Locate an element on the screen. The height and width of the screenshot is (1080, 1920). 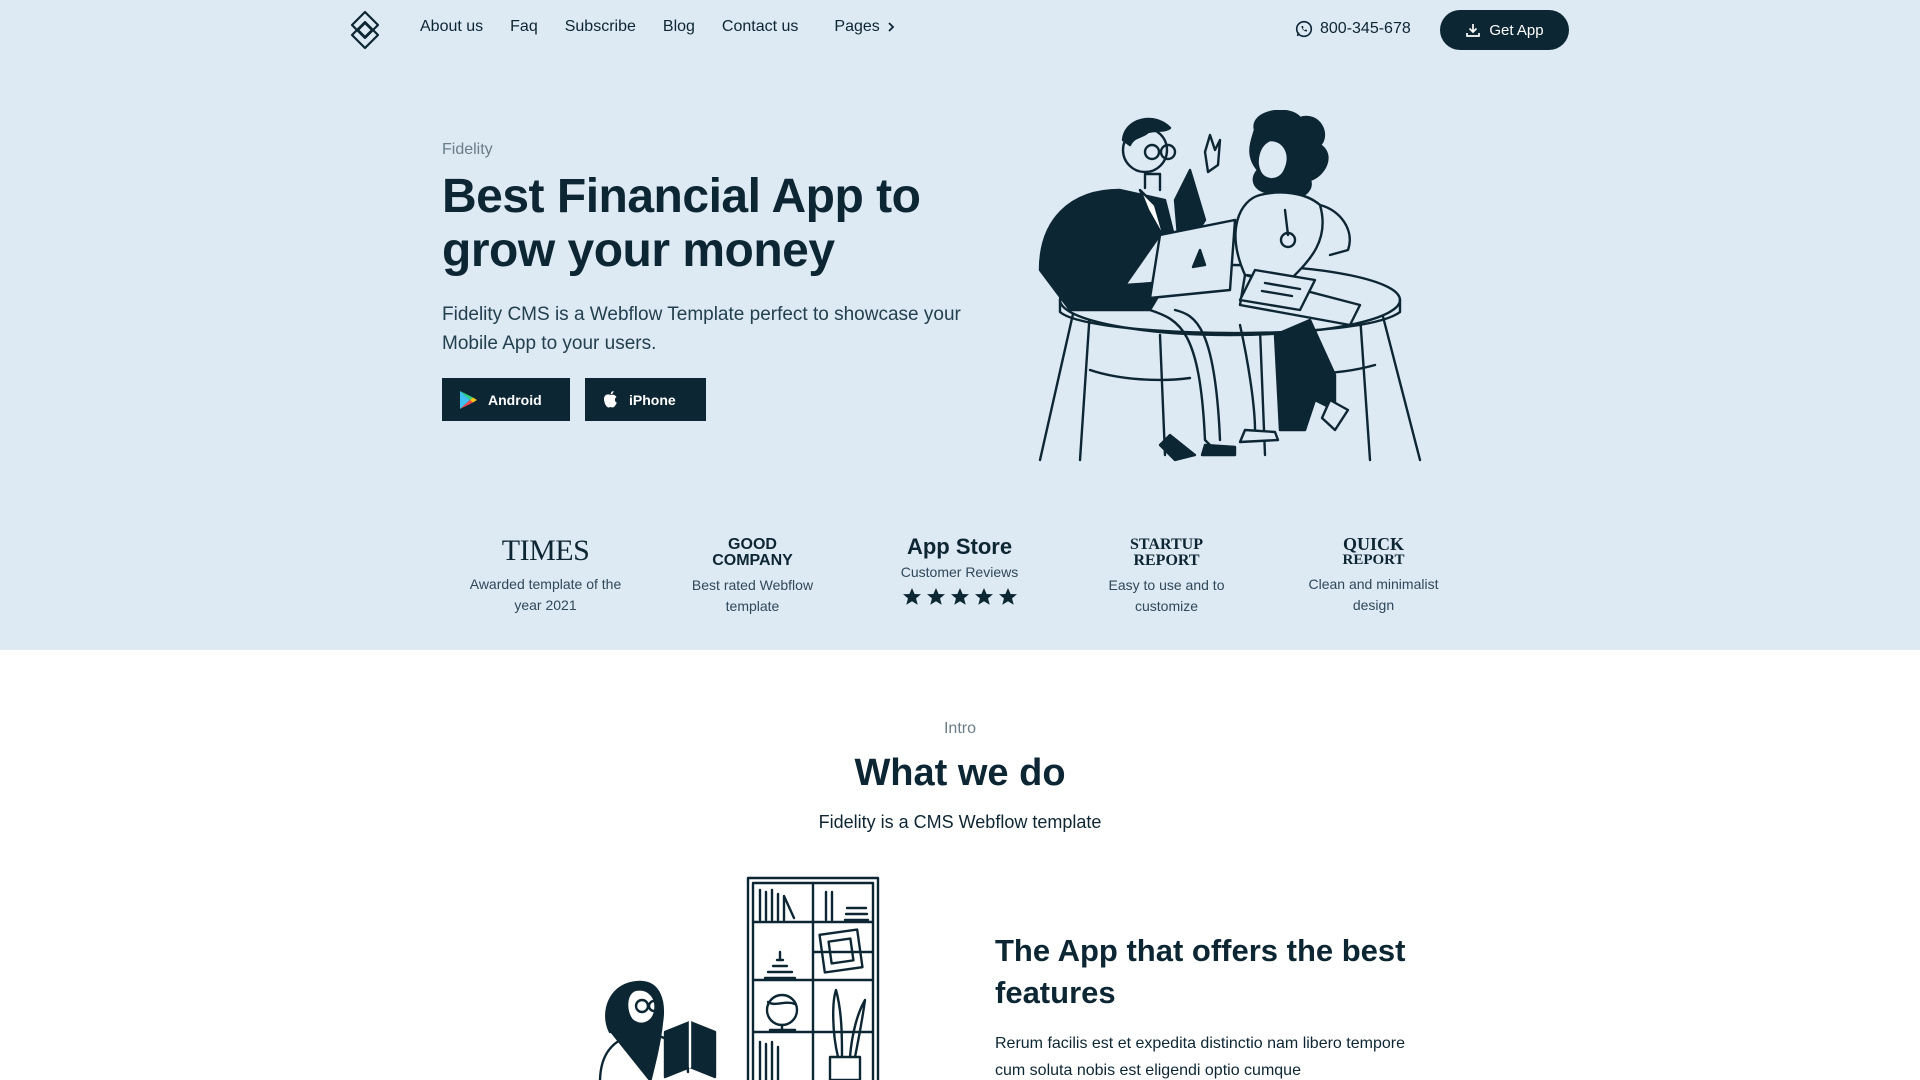
badge-quick-report: Quick Report Clean and minimalist design is located at coordinates (1373, 573).